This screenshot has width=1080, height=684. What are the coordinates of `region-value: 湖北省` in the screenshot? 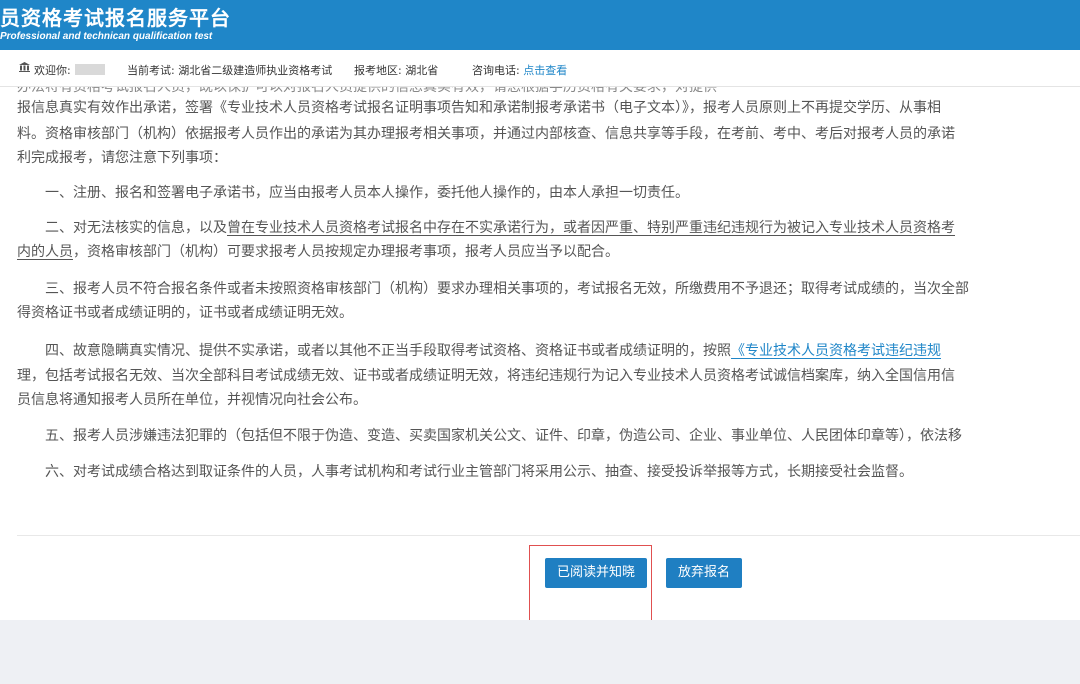 It's located at (422, 70).